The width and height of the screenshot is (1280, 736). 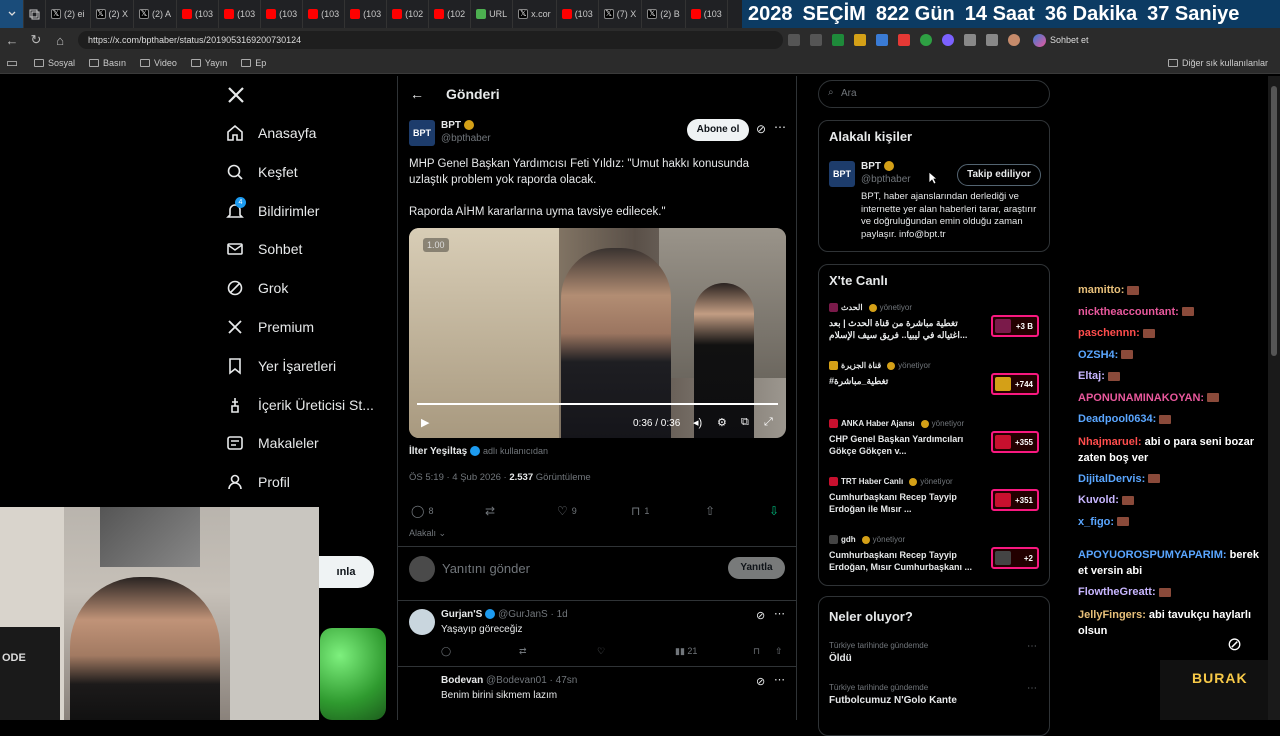 I want to click on author-handle: @bpthaber, so click(x=466, y=138).